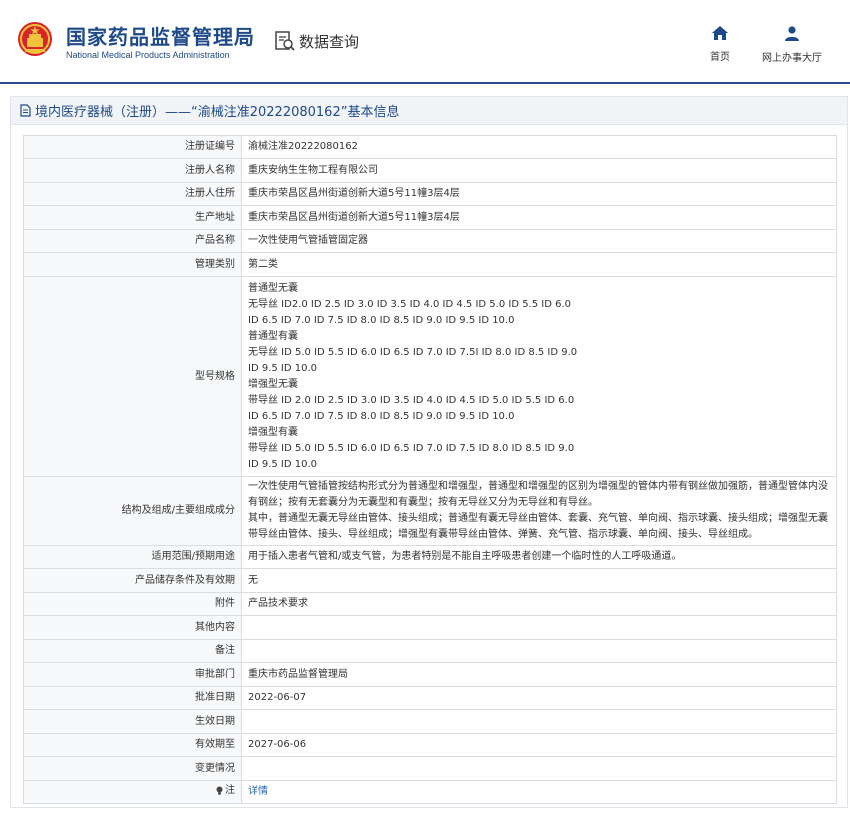 The width and height of the screenshot is (850, 828). What do you see at coordinates (132, 698) in the screenshot?
I see `field-label: 批准日期` at bounding box center [132, 698].